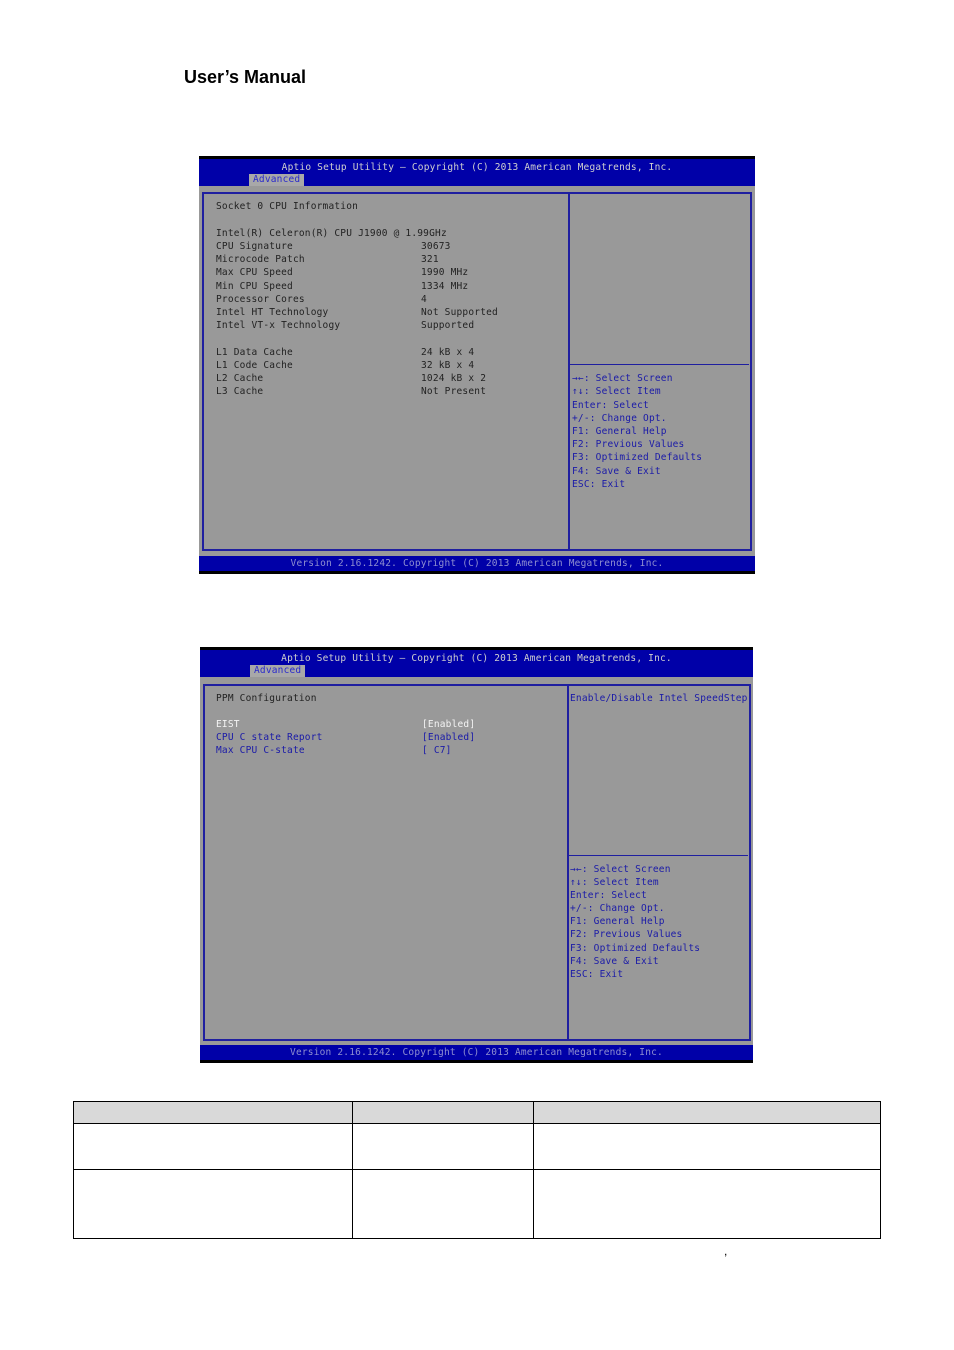 The width and height of the screenshot is (954, 1350). I want to click on info-value-vtx-technology: Supported, so click(448, 325).